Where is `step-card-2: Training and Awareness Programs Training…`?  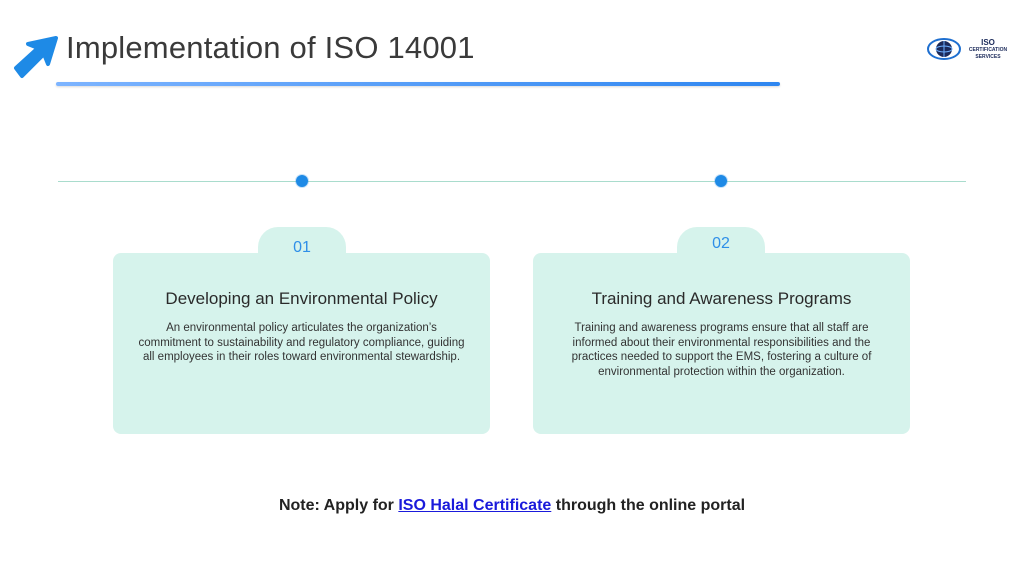 step-card-2: Training and Awareness Programs Training… is located at coordinates (721, 343).